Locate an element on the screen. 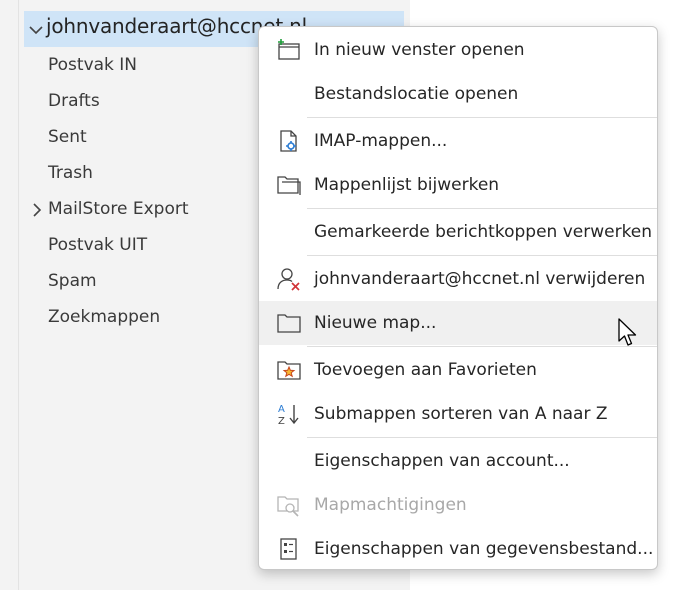 Image resolution: width=687 pixels, height=590 pixels. favorite-folder-icon is located at coordinates (289, 370).